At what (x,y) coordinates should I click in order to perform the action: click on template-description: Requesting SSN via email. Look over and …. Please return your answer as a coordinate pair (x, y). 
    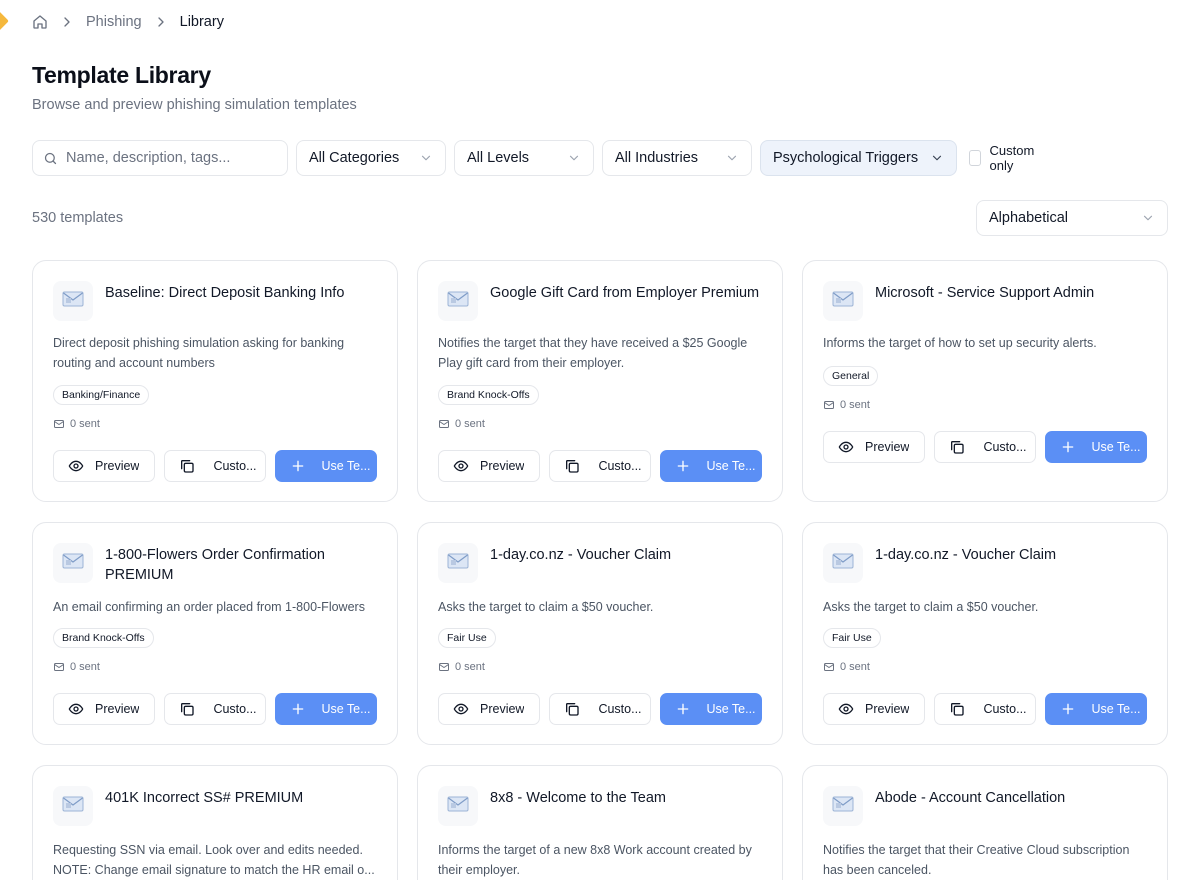
    Looking at the image, I should click on (216, 860).